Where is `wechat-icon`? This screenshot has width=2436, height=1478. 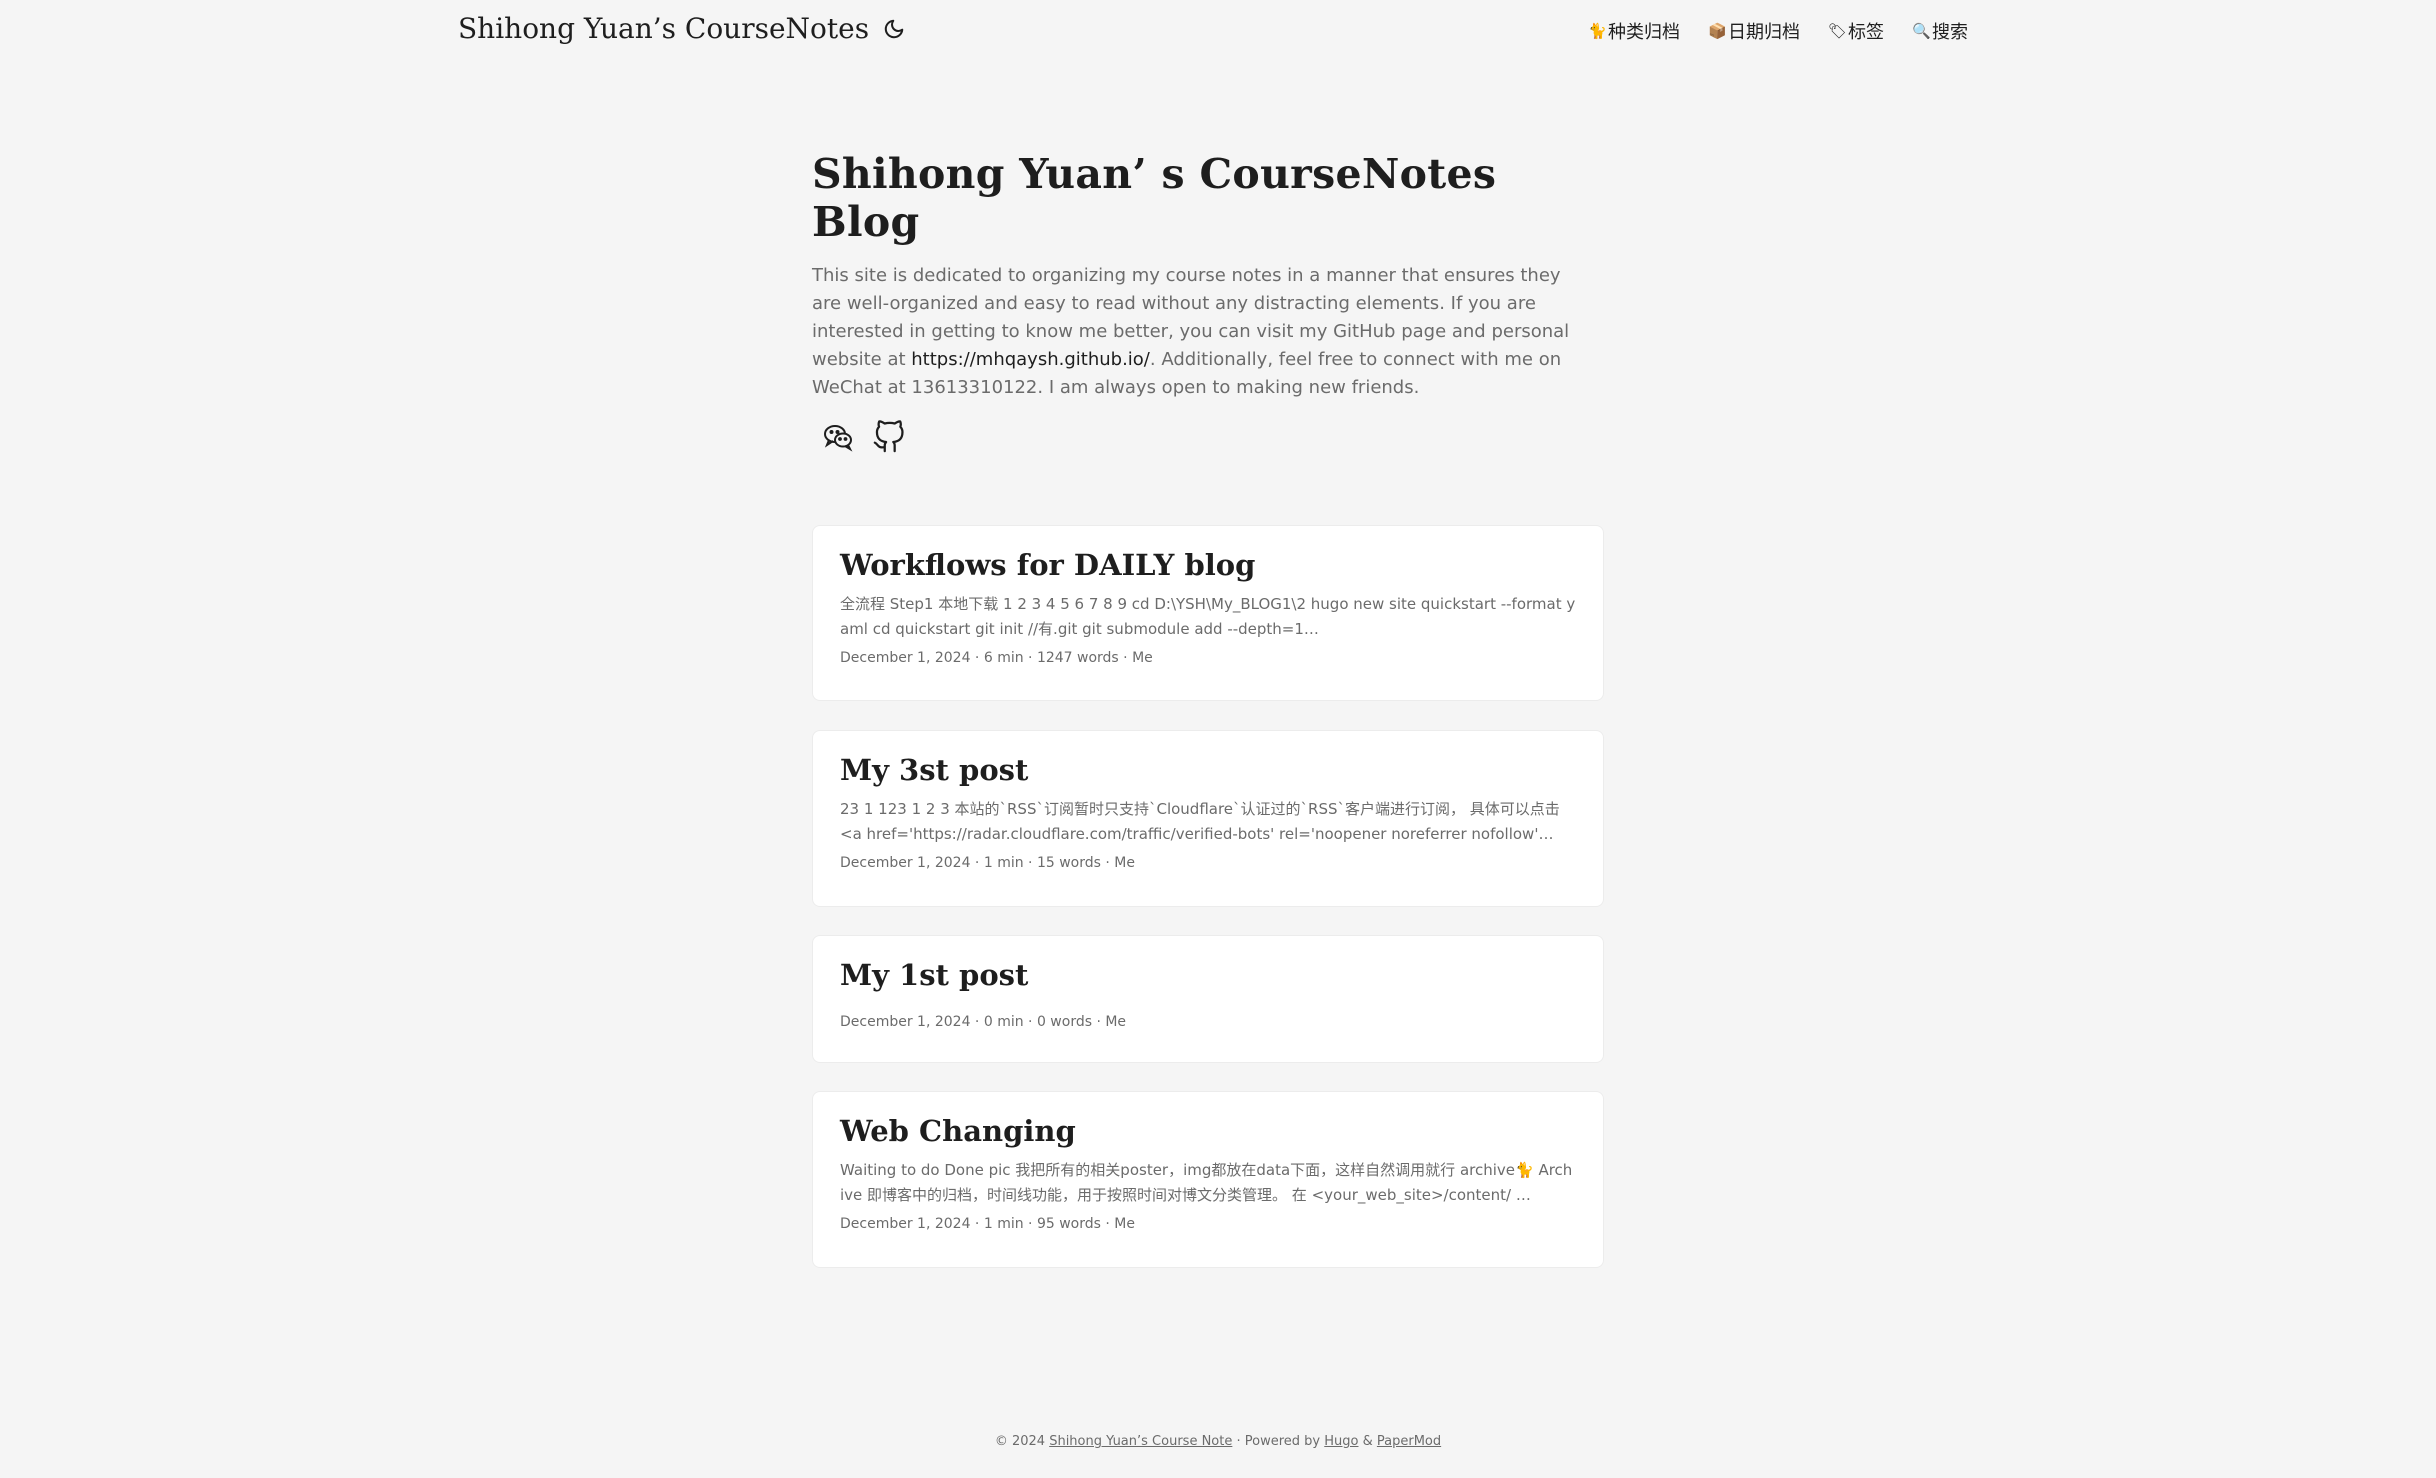
wechat-icon is located at coordinates (838, 438).